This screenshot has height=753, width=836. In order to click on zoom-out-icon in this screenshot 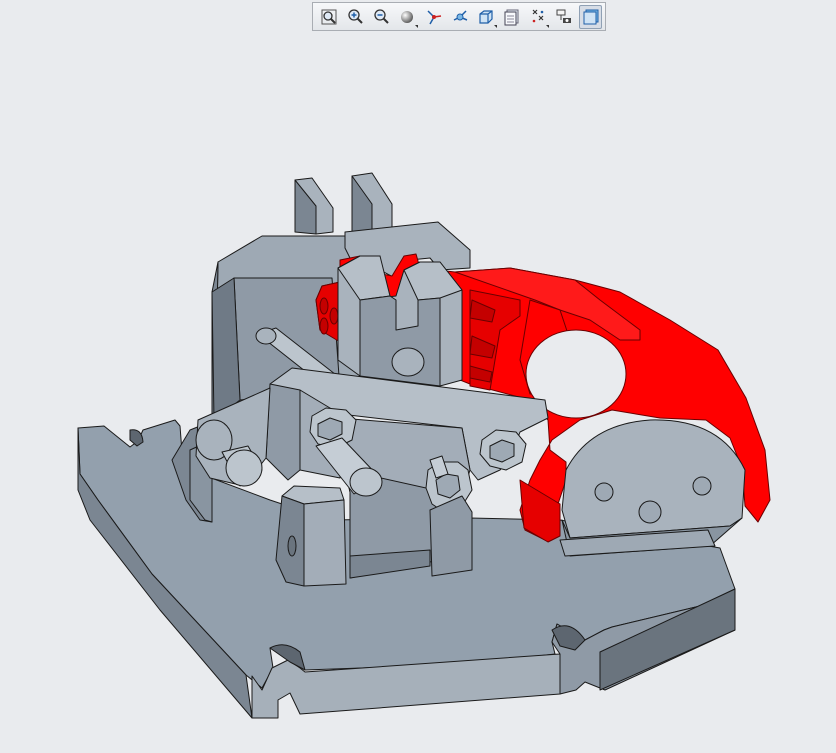, I will do `click(381, 16)`.